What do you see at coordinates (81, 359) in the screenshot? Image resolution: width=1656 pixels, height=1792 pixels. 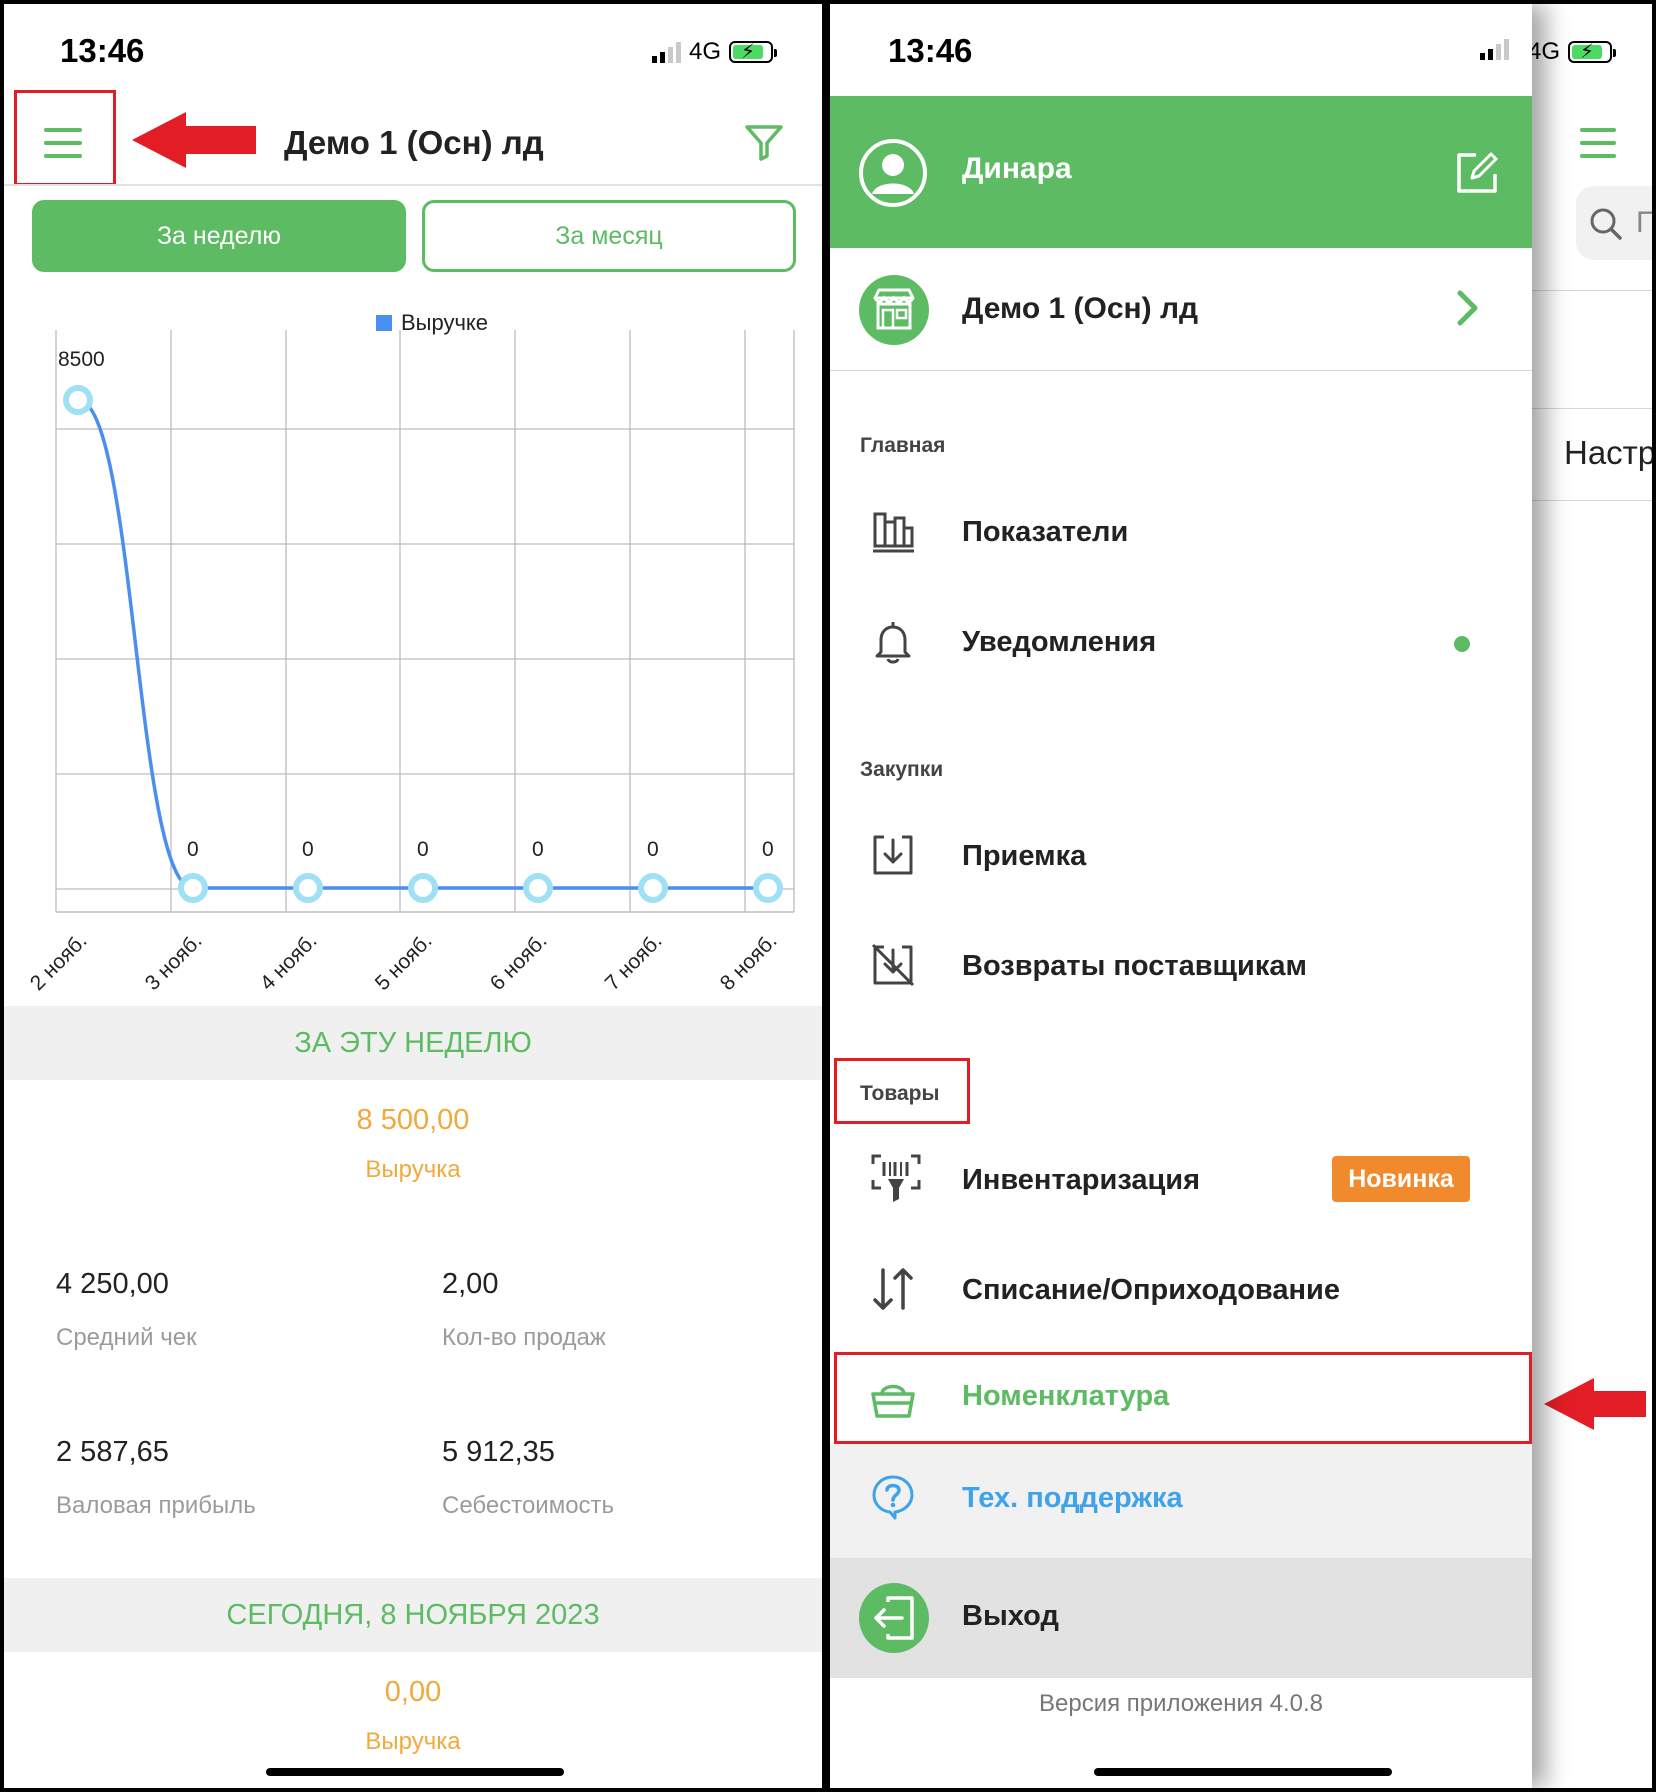 I see `data-label-0: 8500` at bounding box center [81, 359].